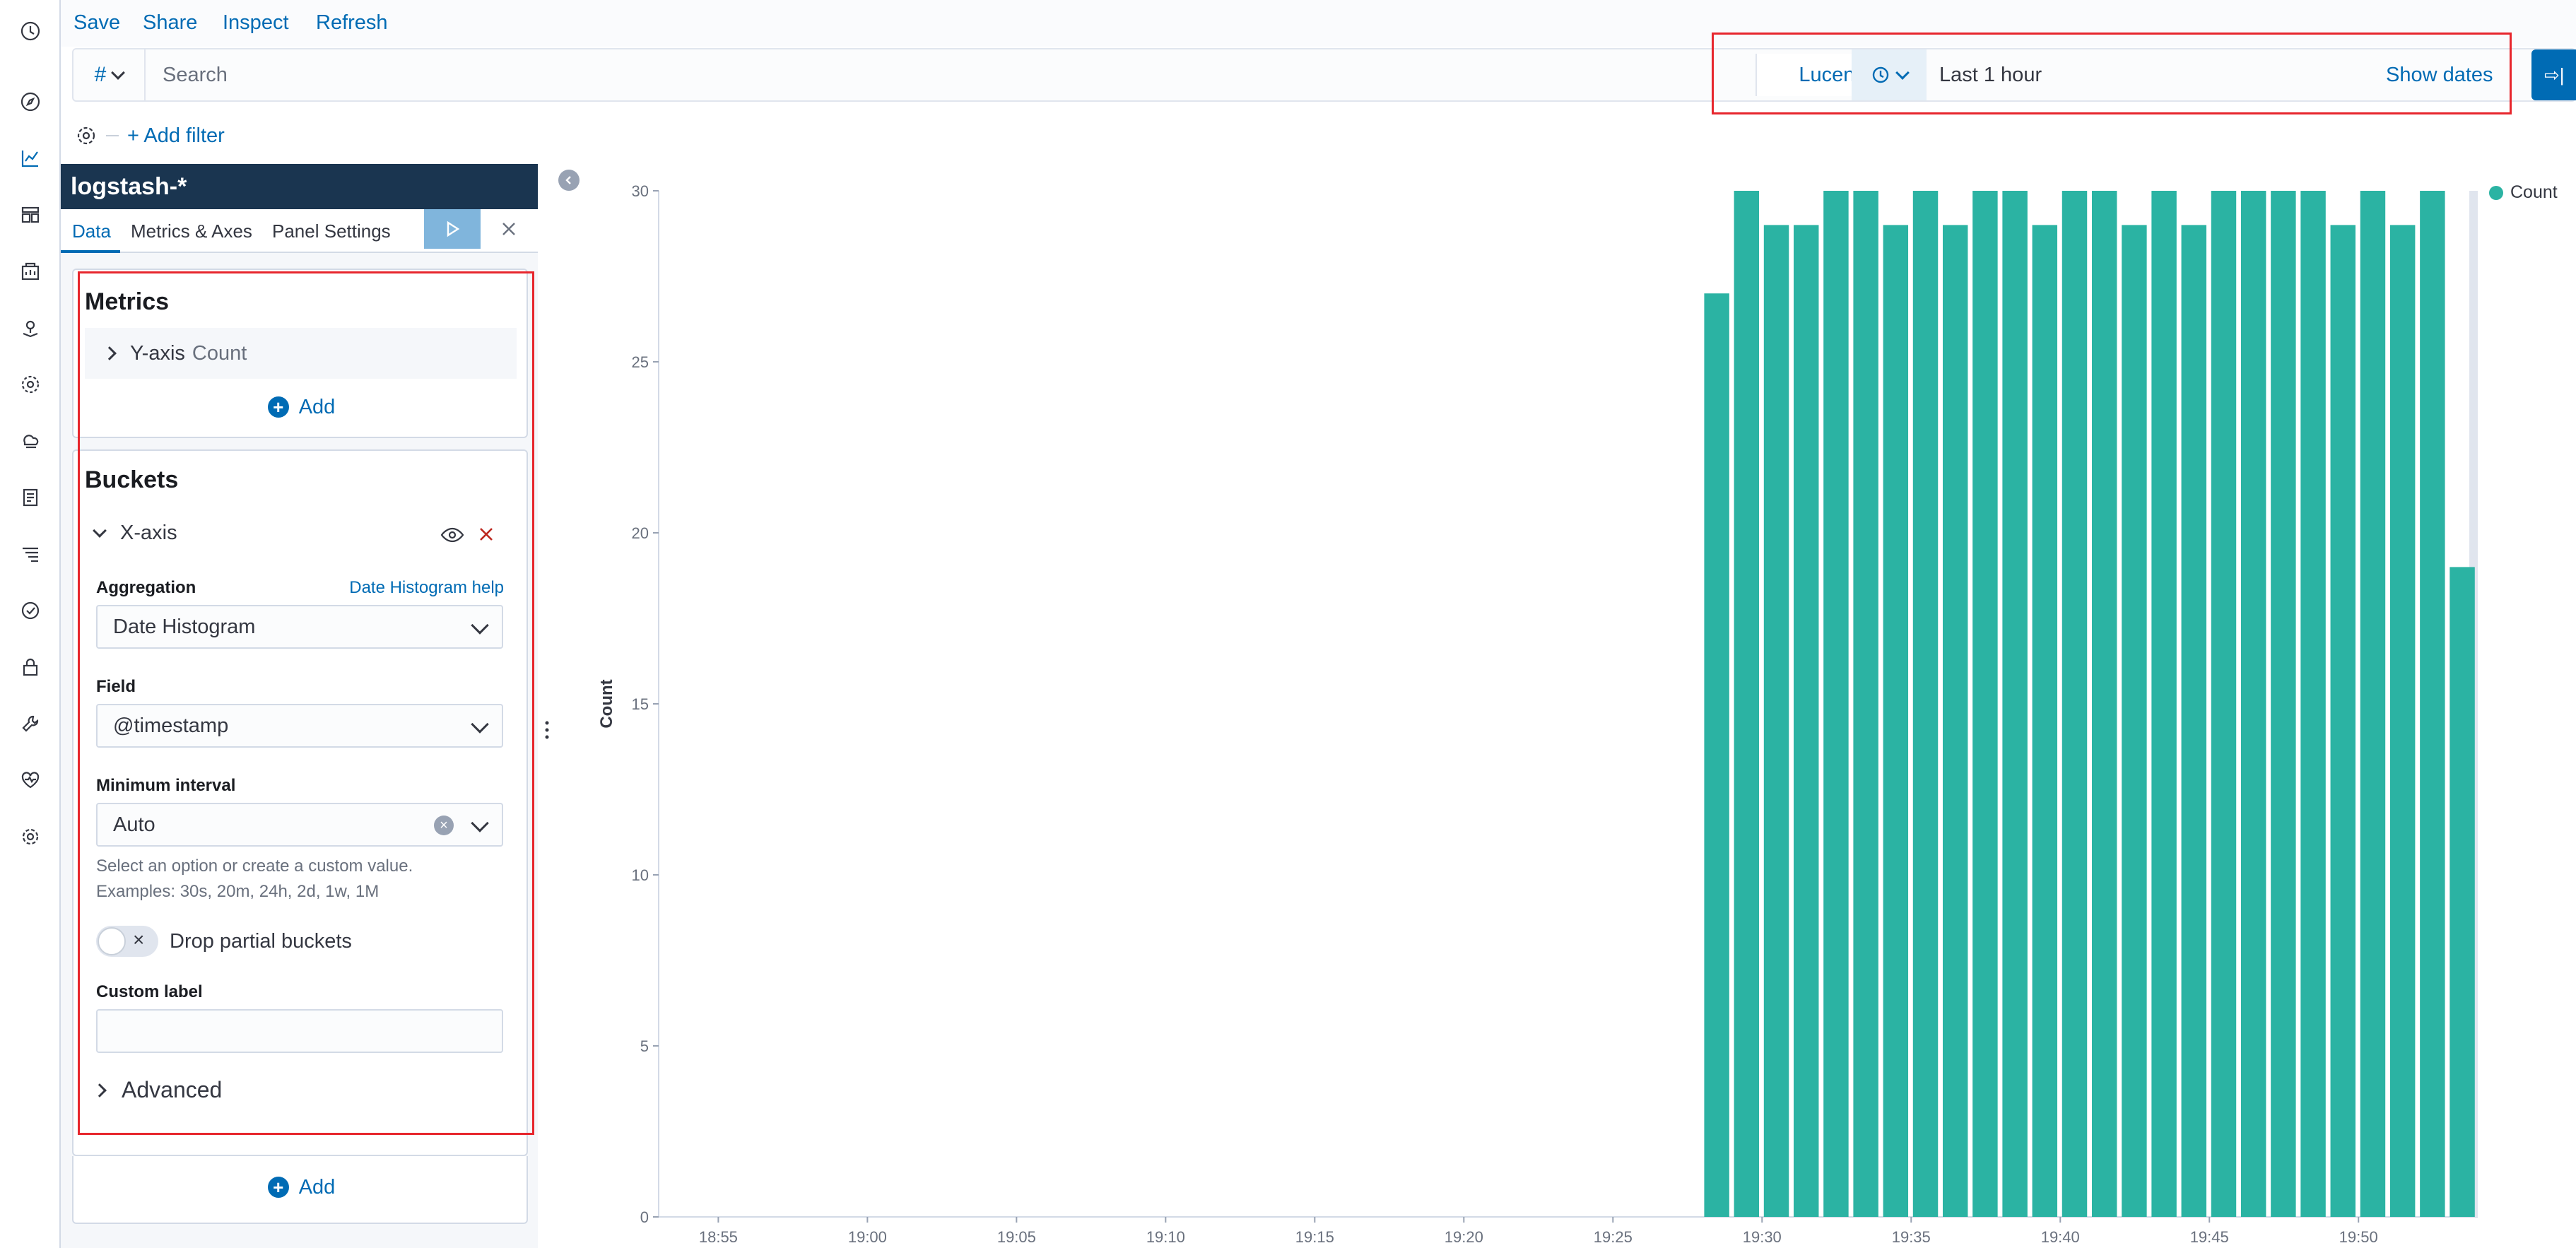 The image size is (2576, 1248). What do you see at coordinates (171, 726) in the screenshot?
I see `field-value: @timestamp` at bounding box center [171, 726].